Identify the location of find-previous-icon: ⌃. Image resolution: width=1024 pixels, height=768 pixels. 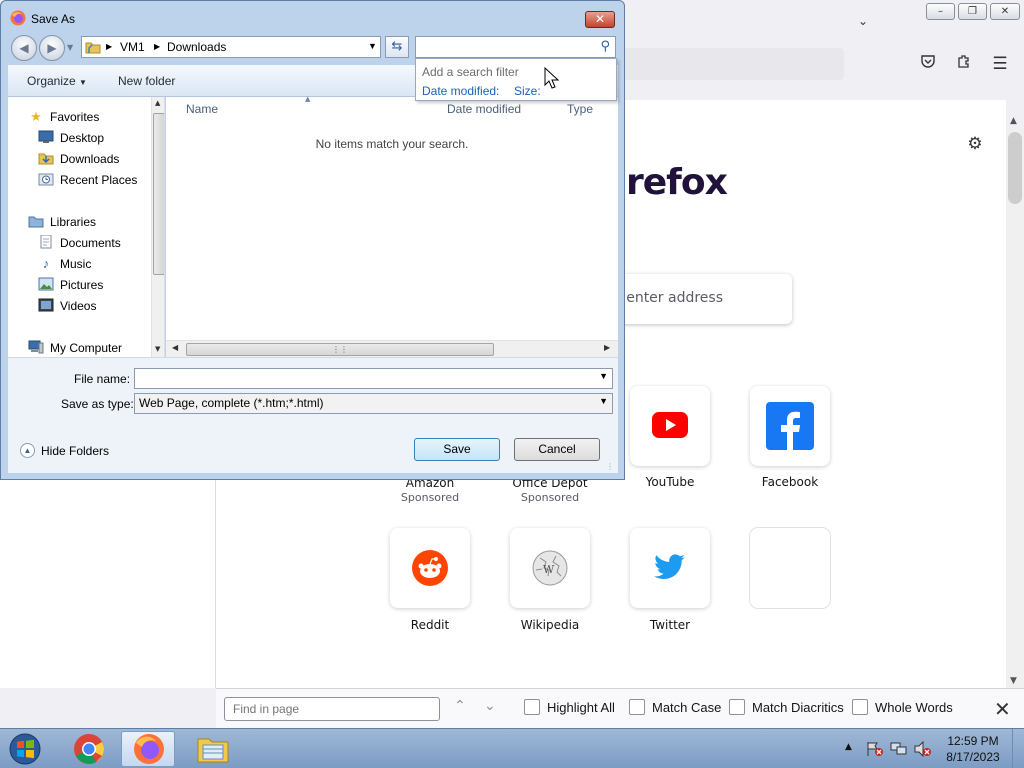
(460, 706).